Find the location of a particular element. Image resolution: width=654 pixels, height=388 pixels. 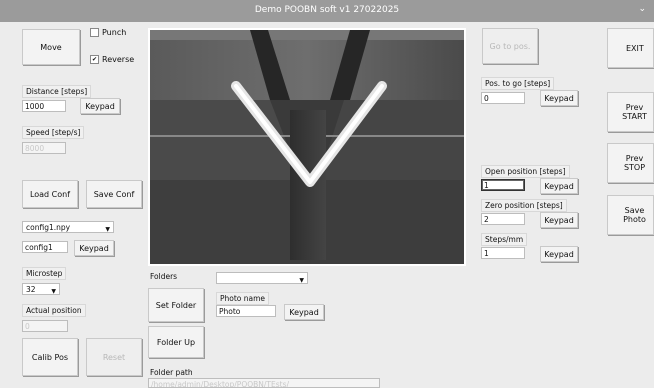

folder-path-input: /home/admin/Desktop/POOBN/TEsts/ is located at coordinates (264, 383).